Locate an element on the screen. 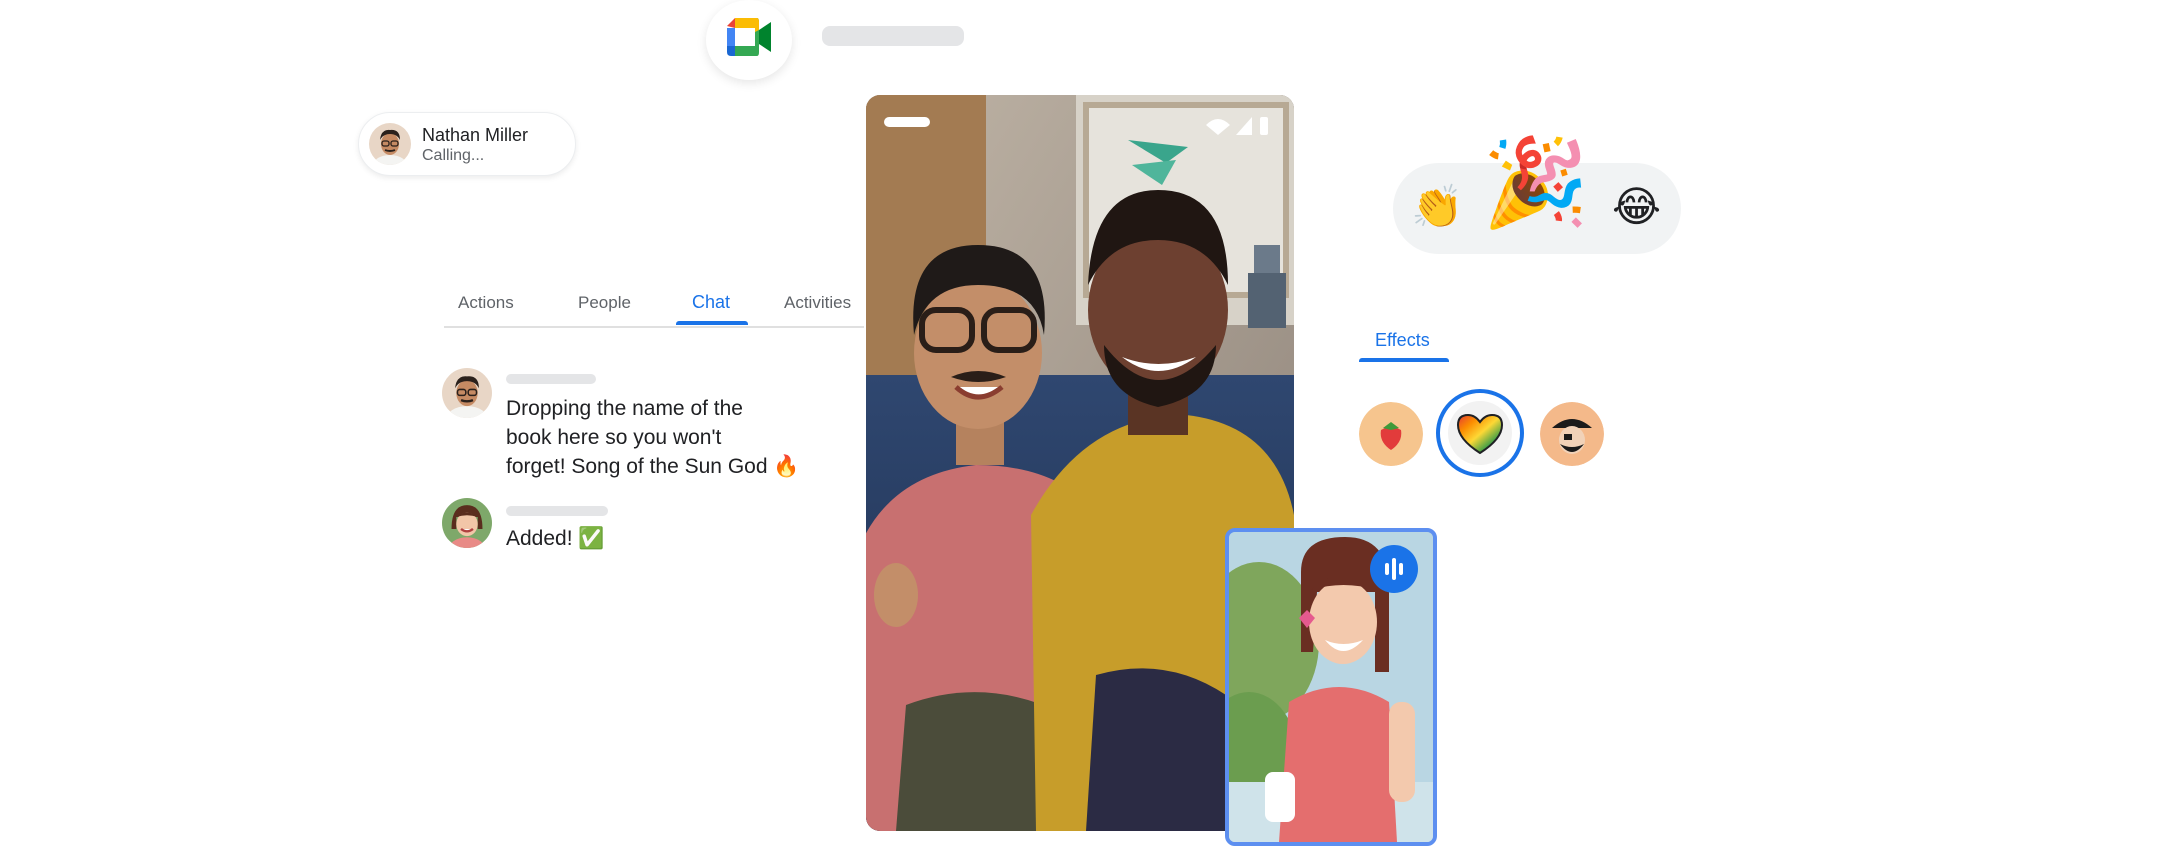 This screenshot has width=2160, height=848. tab-people: People is located at coordinates (604, 303).